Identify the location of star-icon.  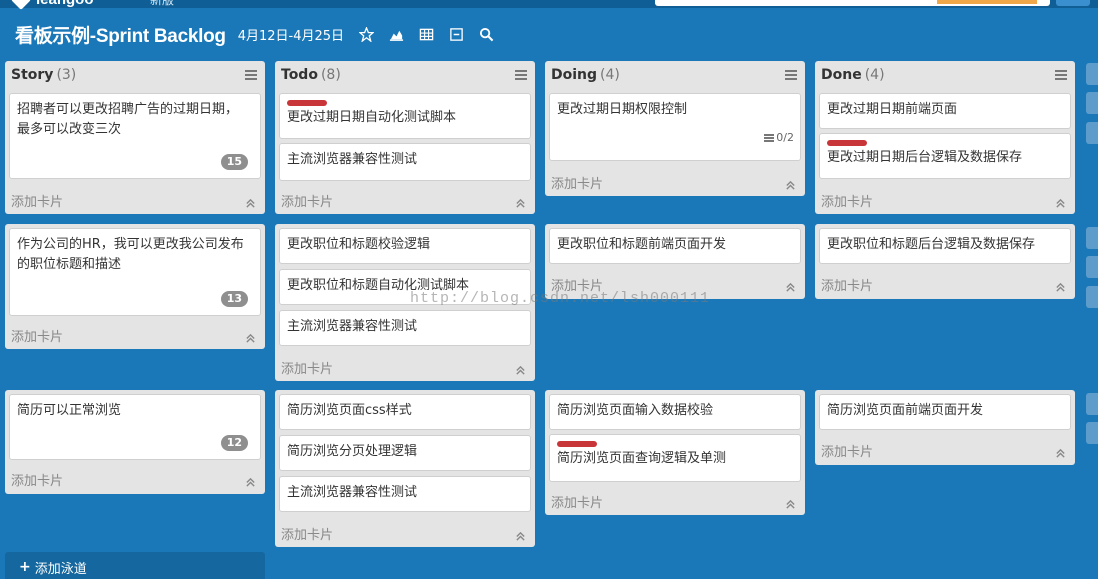
(366, 34).